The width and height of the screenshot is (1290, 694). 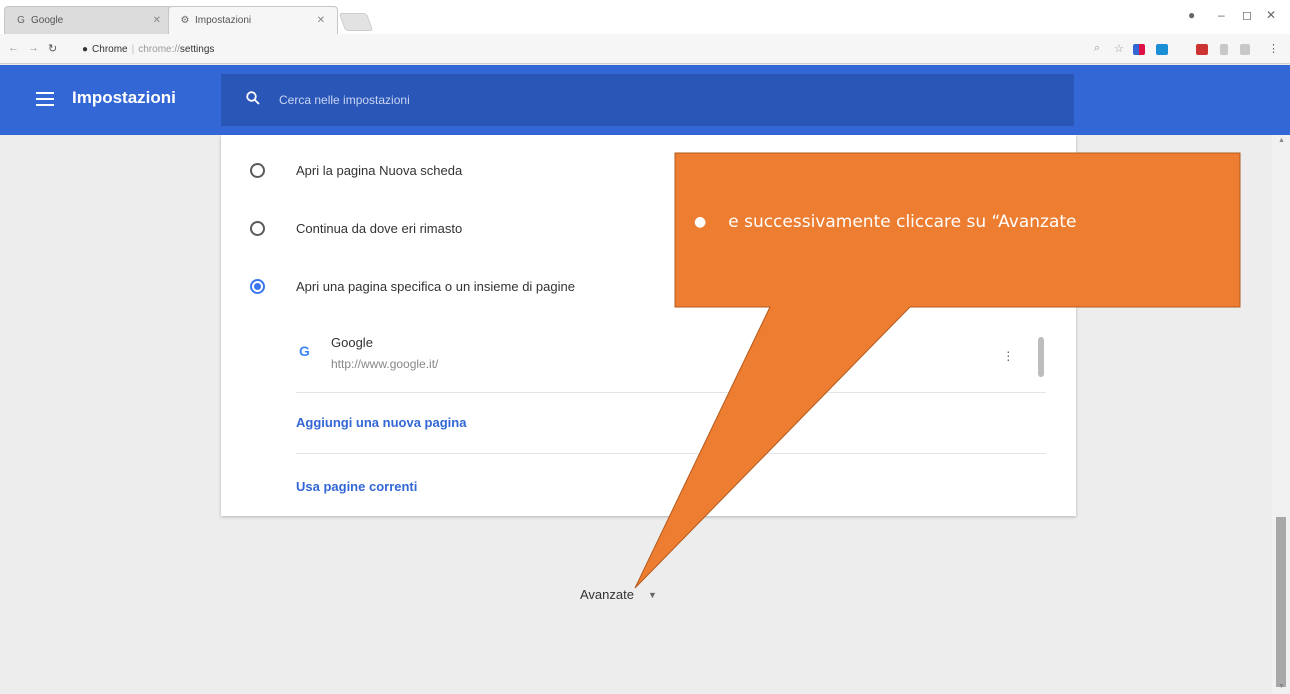 I want to click on new-tab-button, so click(x=356, y=22).